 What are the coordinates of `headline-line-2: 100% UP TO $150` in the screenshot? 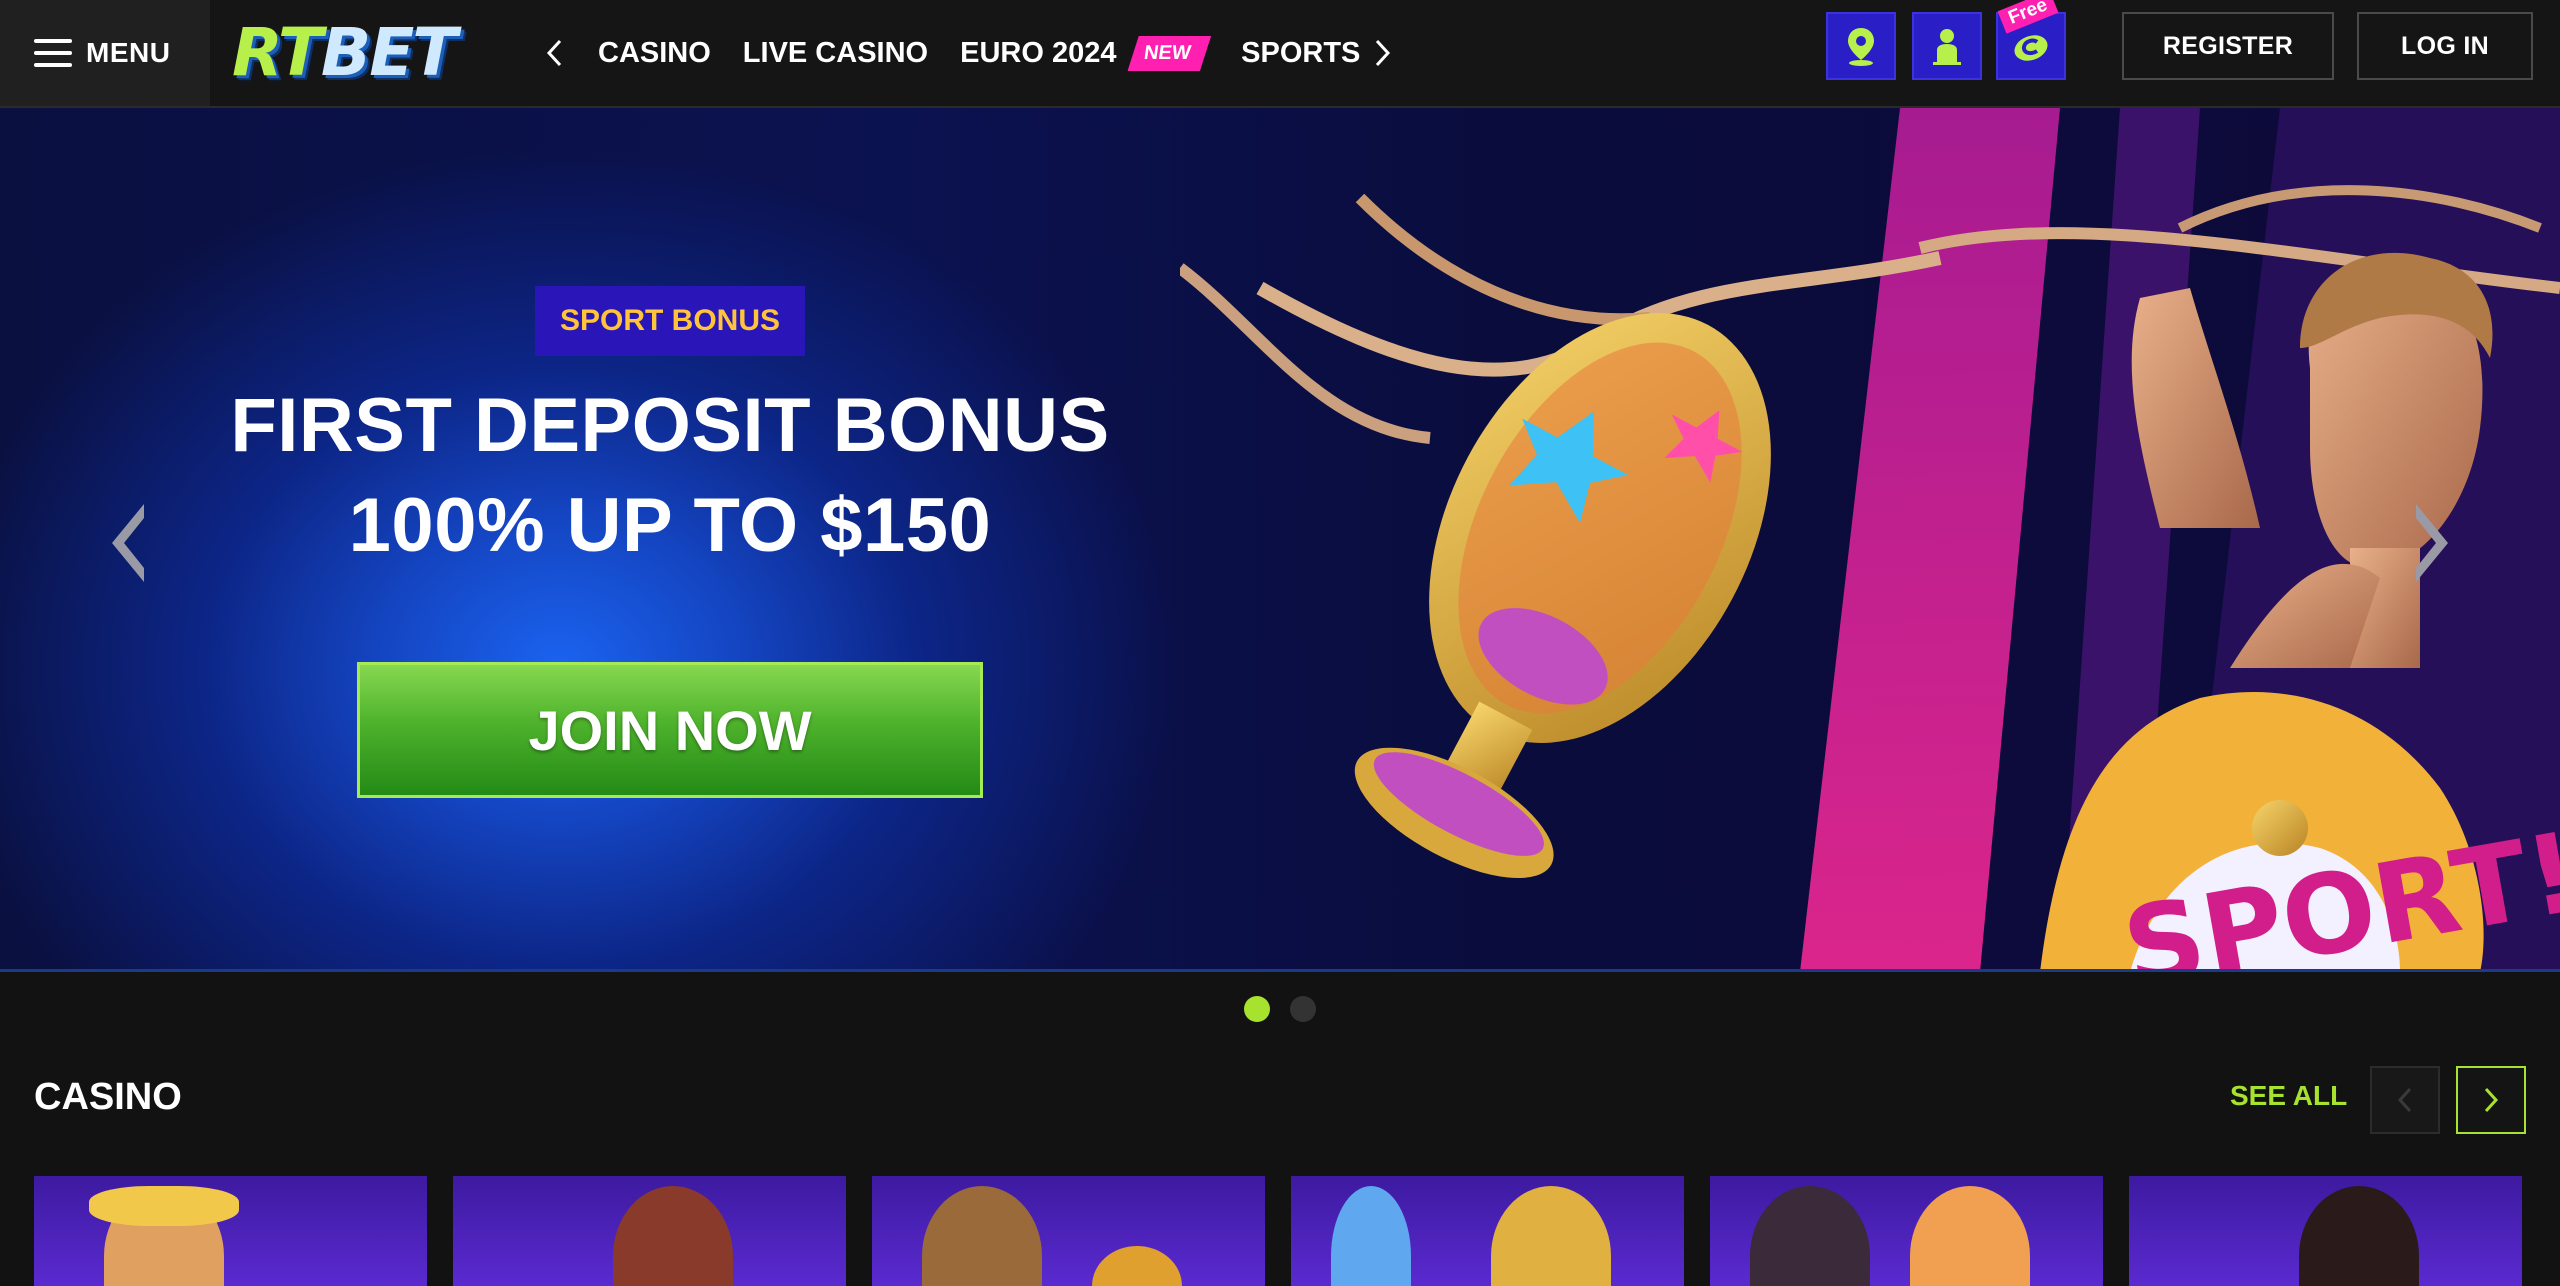 It's located at (670, 525).